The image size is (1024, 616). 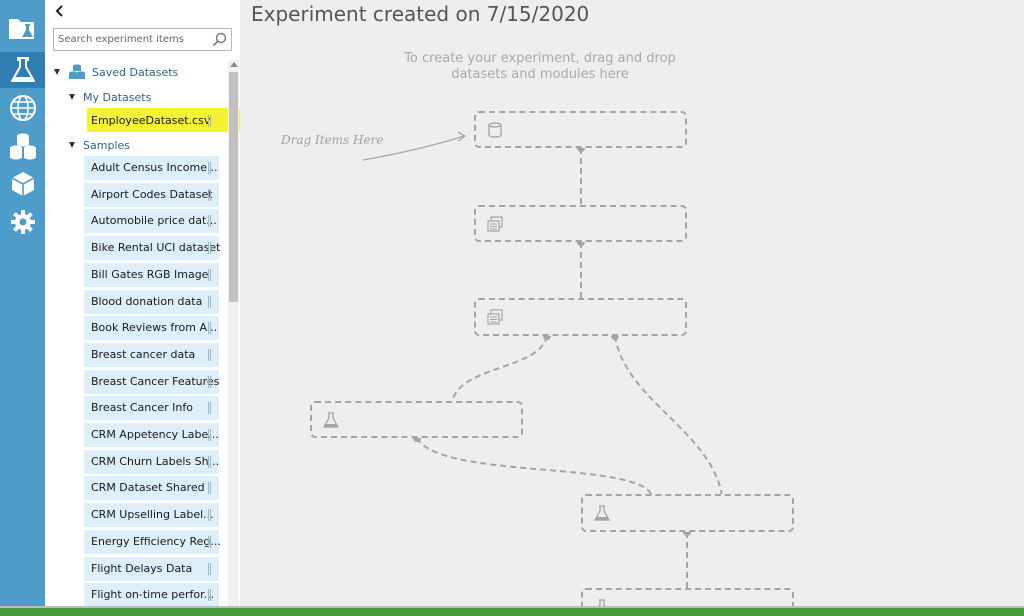 I want to click on placeholder-train-node, so click(x=416, y=419).